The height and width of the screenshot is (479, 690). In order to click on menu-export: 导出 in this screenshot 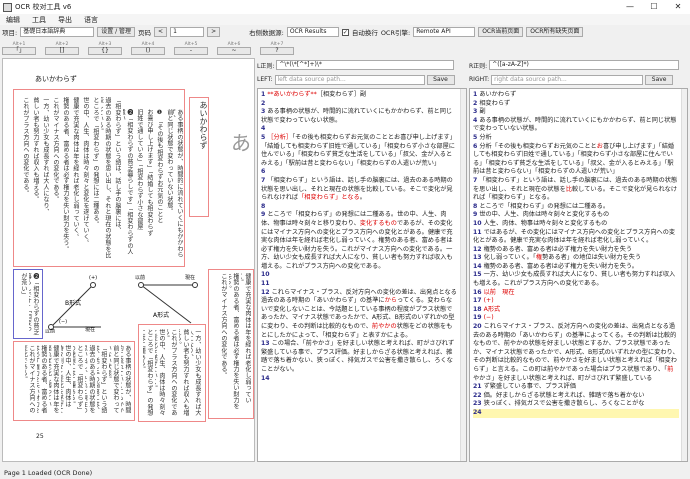, I will do `click(65, 20)`.